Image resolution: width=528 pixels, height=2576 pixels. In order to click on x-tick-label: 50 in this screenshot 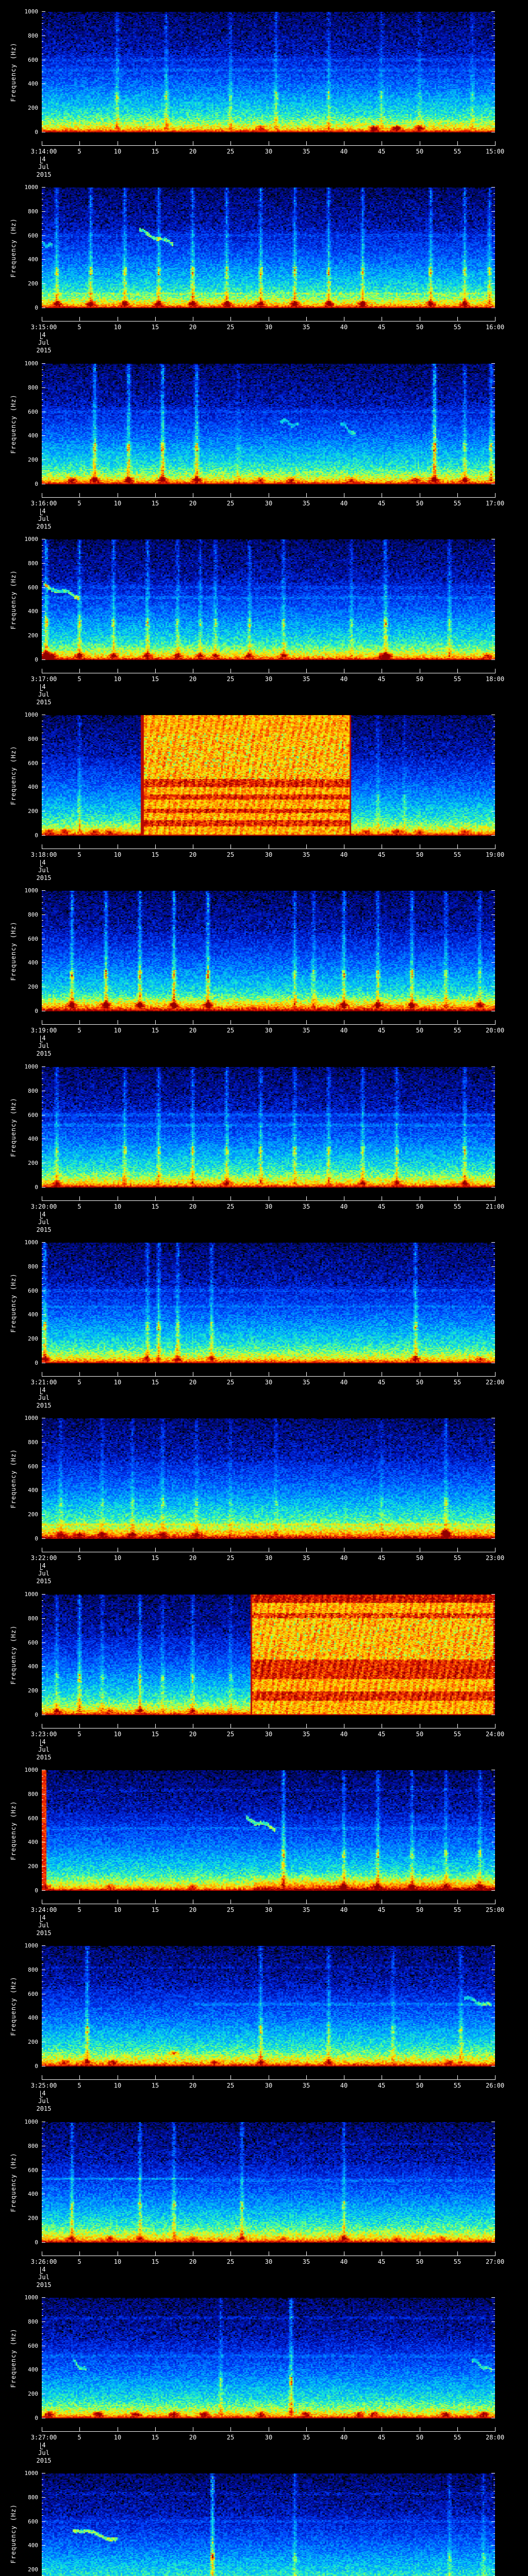, I will do `click(420, 855)`.